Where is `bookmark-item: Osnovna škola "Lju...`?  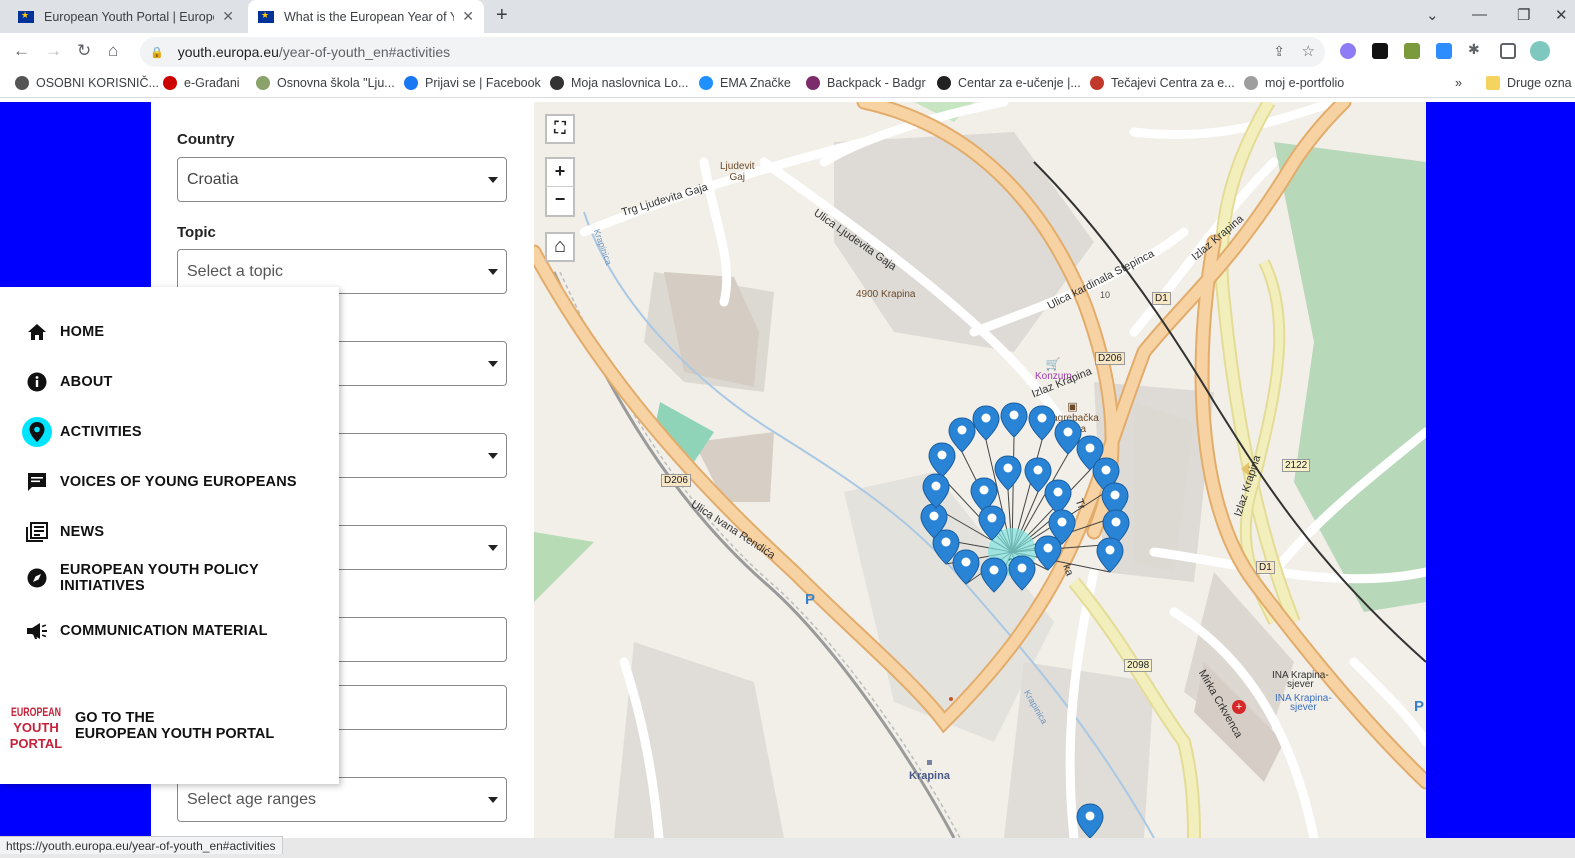
bookmark-item: Osnovna škola "Lju... is located at coordinates (325, 83).